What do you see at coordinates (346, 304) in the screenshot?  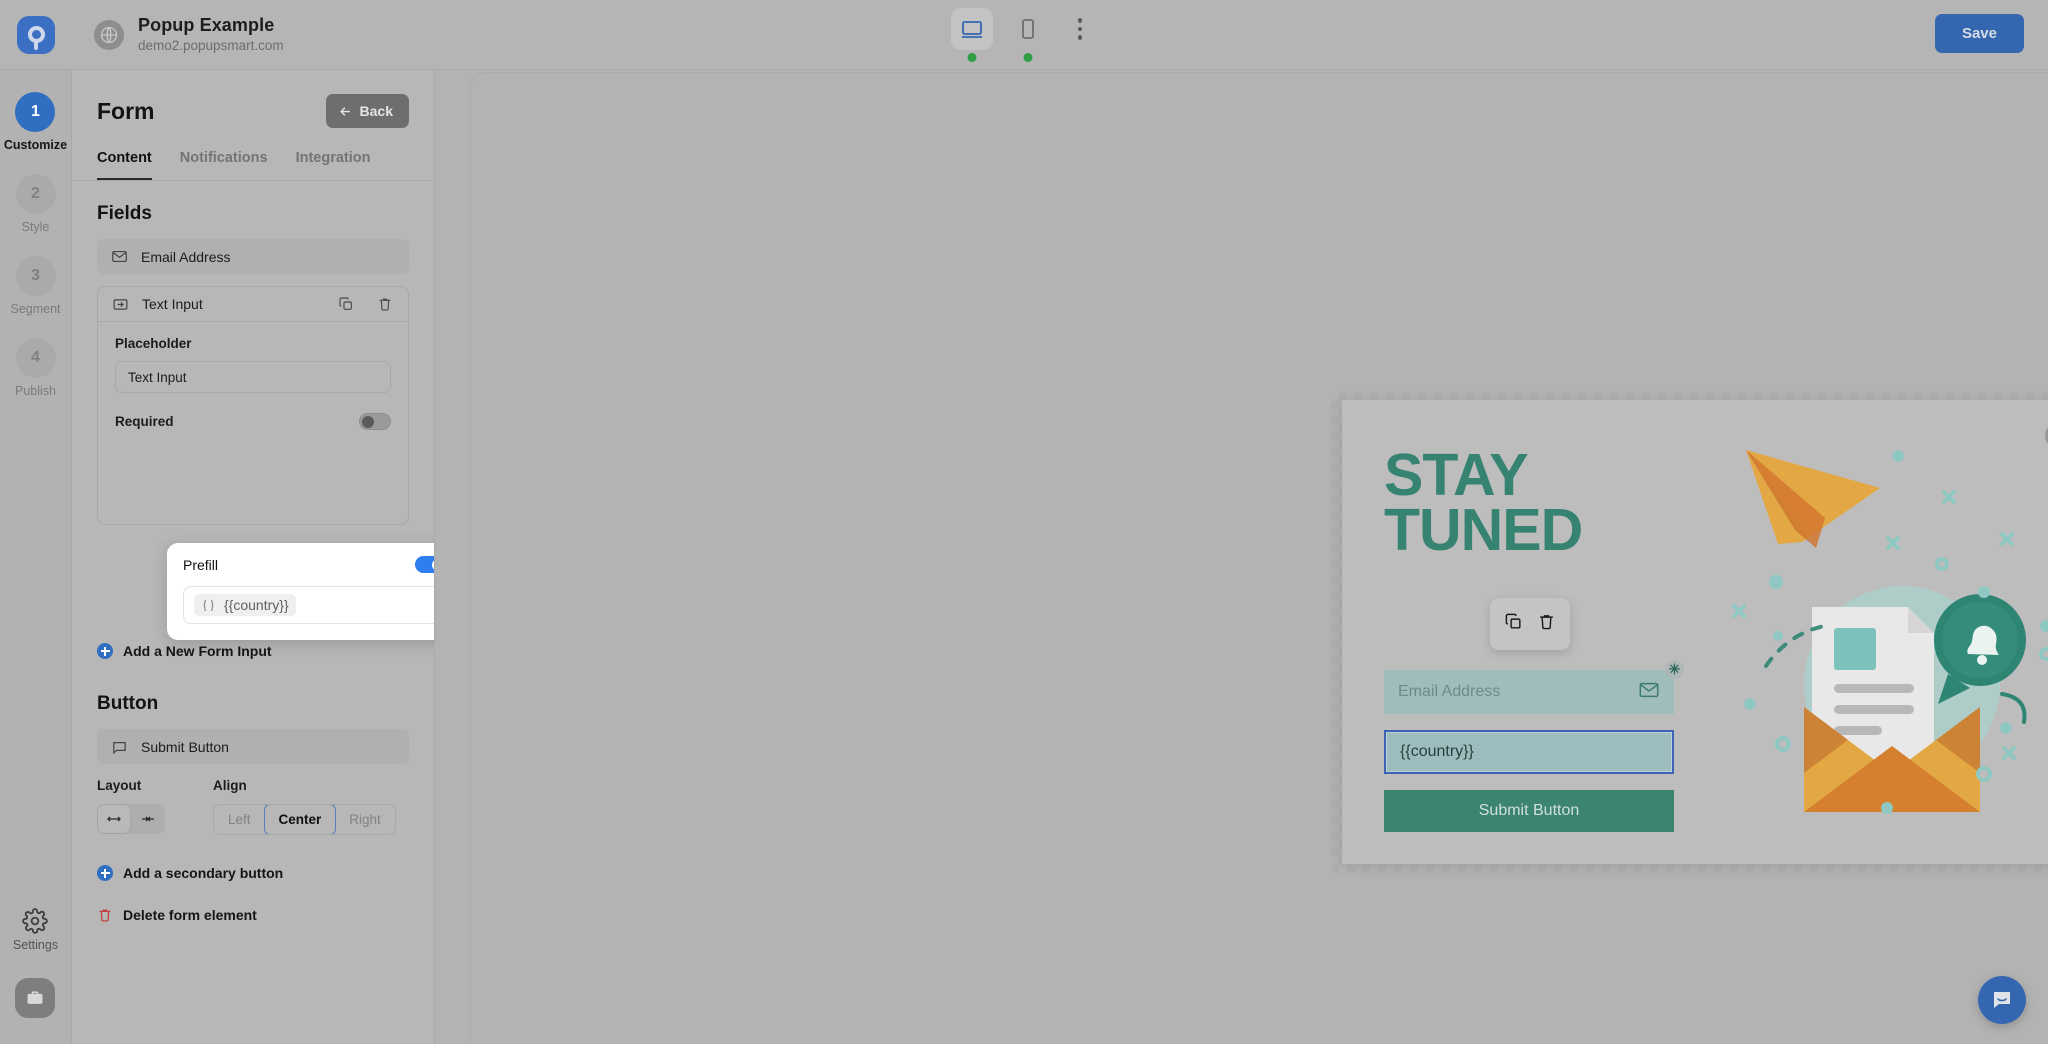 I see `duplicate-field-button` at bounding box center [346, 304].